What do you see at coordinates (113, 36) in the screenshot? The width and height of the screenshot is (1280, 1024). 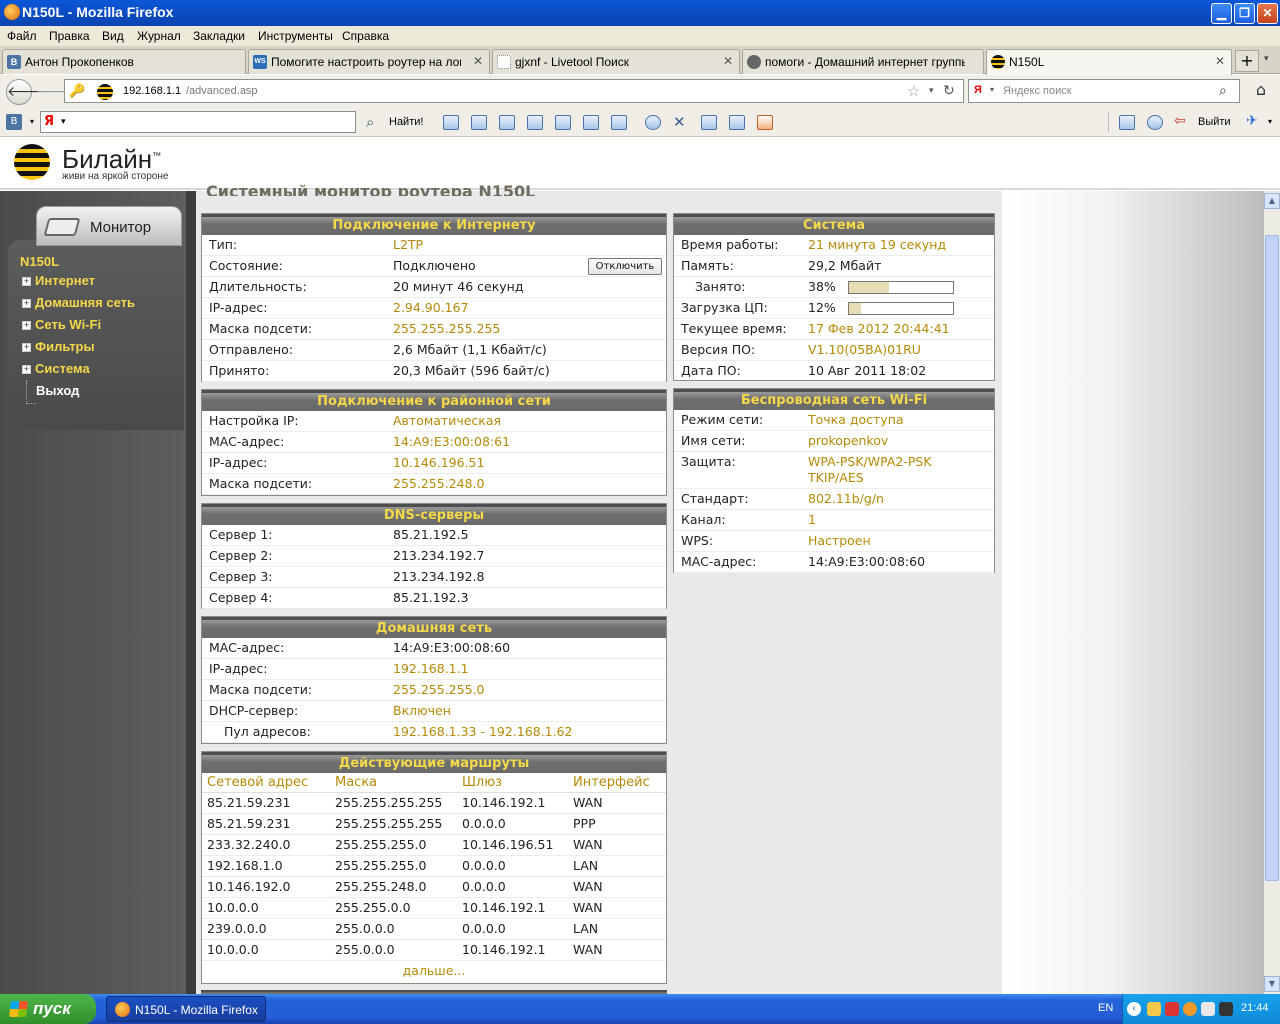 I see `menu-view: Вид` at bounding box center [113, 36].